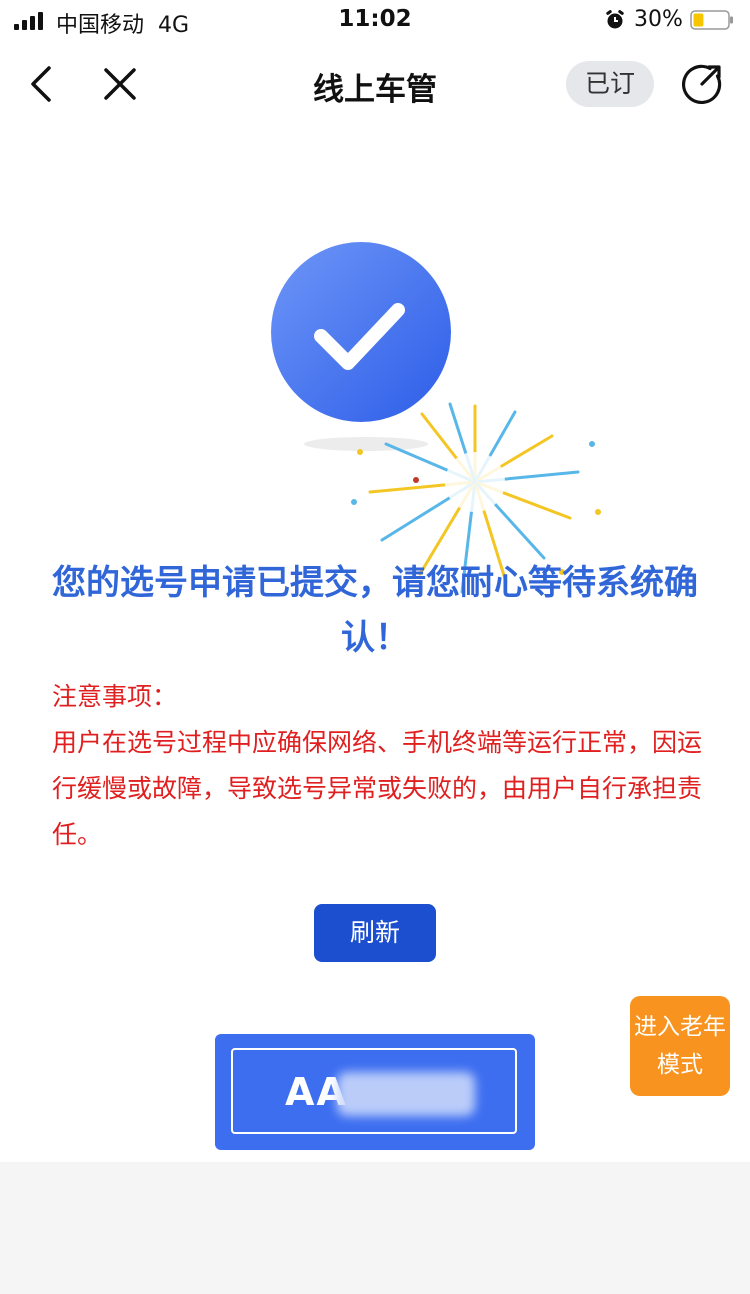 This screenshot has width=750, height=1294. Describe the element at coordinates (610, 84) in the screenshot. I see `subscribed-button: 已订` at that location.